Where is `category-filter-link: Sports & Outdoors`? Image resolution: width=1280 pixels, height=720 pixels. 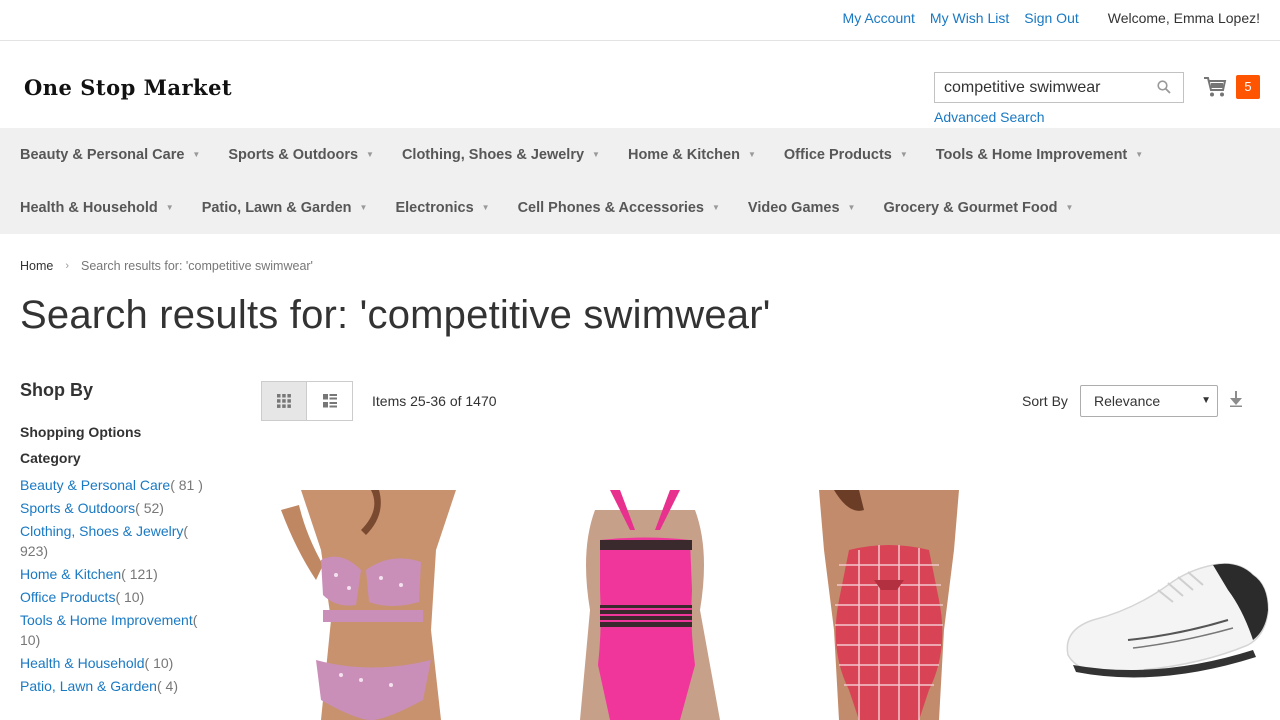
category-filter-link: Sports & Outdoors is located at coordinates (77, 508).